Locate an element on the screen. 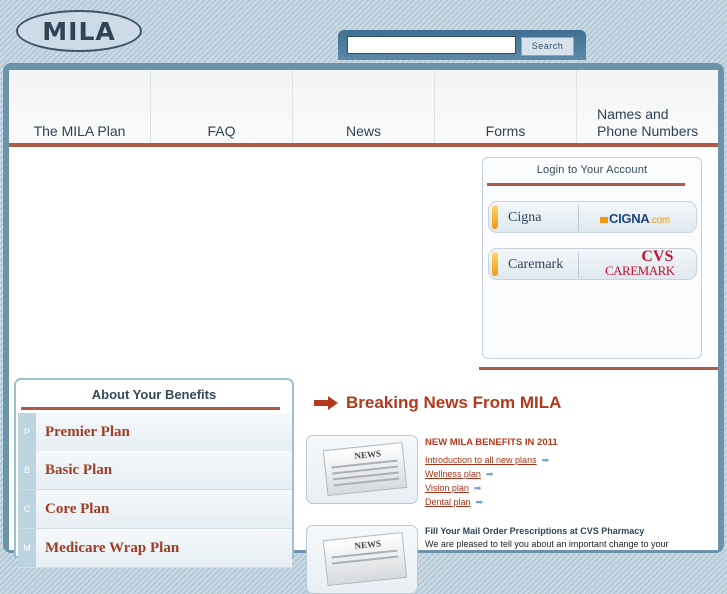 This screenshot has height=594, width=727. newspaper-label: NEWS is located at coordinates (368, 454).